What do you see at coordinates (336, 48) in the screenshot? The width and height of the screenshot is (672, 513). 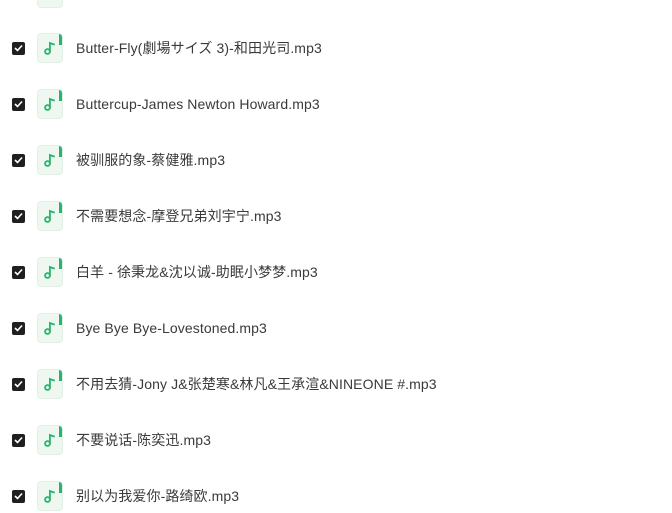 I see `list-item: Butter-Fly(劇場サイズ 3)-和田光司.mp3` at bounding box center [336, 48].